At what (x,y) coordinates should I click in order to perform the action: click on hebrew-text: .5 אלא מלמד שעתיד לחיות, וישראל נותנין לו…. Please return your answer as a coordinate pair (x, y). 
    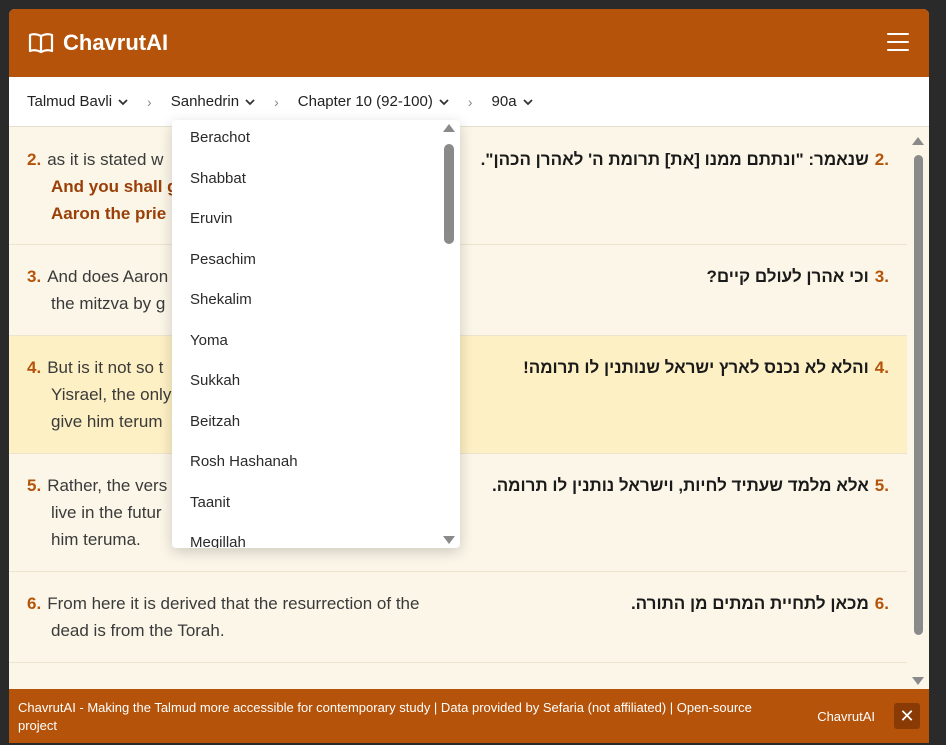
    Looking at the image, I should click on (679, 485).